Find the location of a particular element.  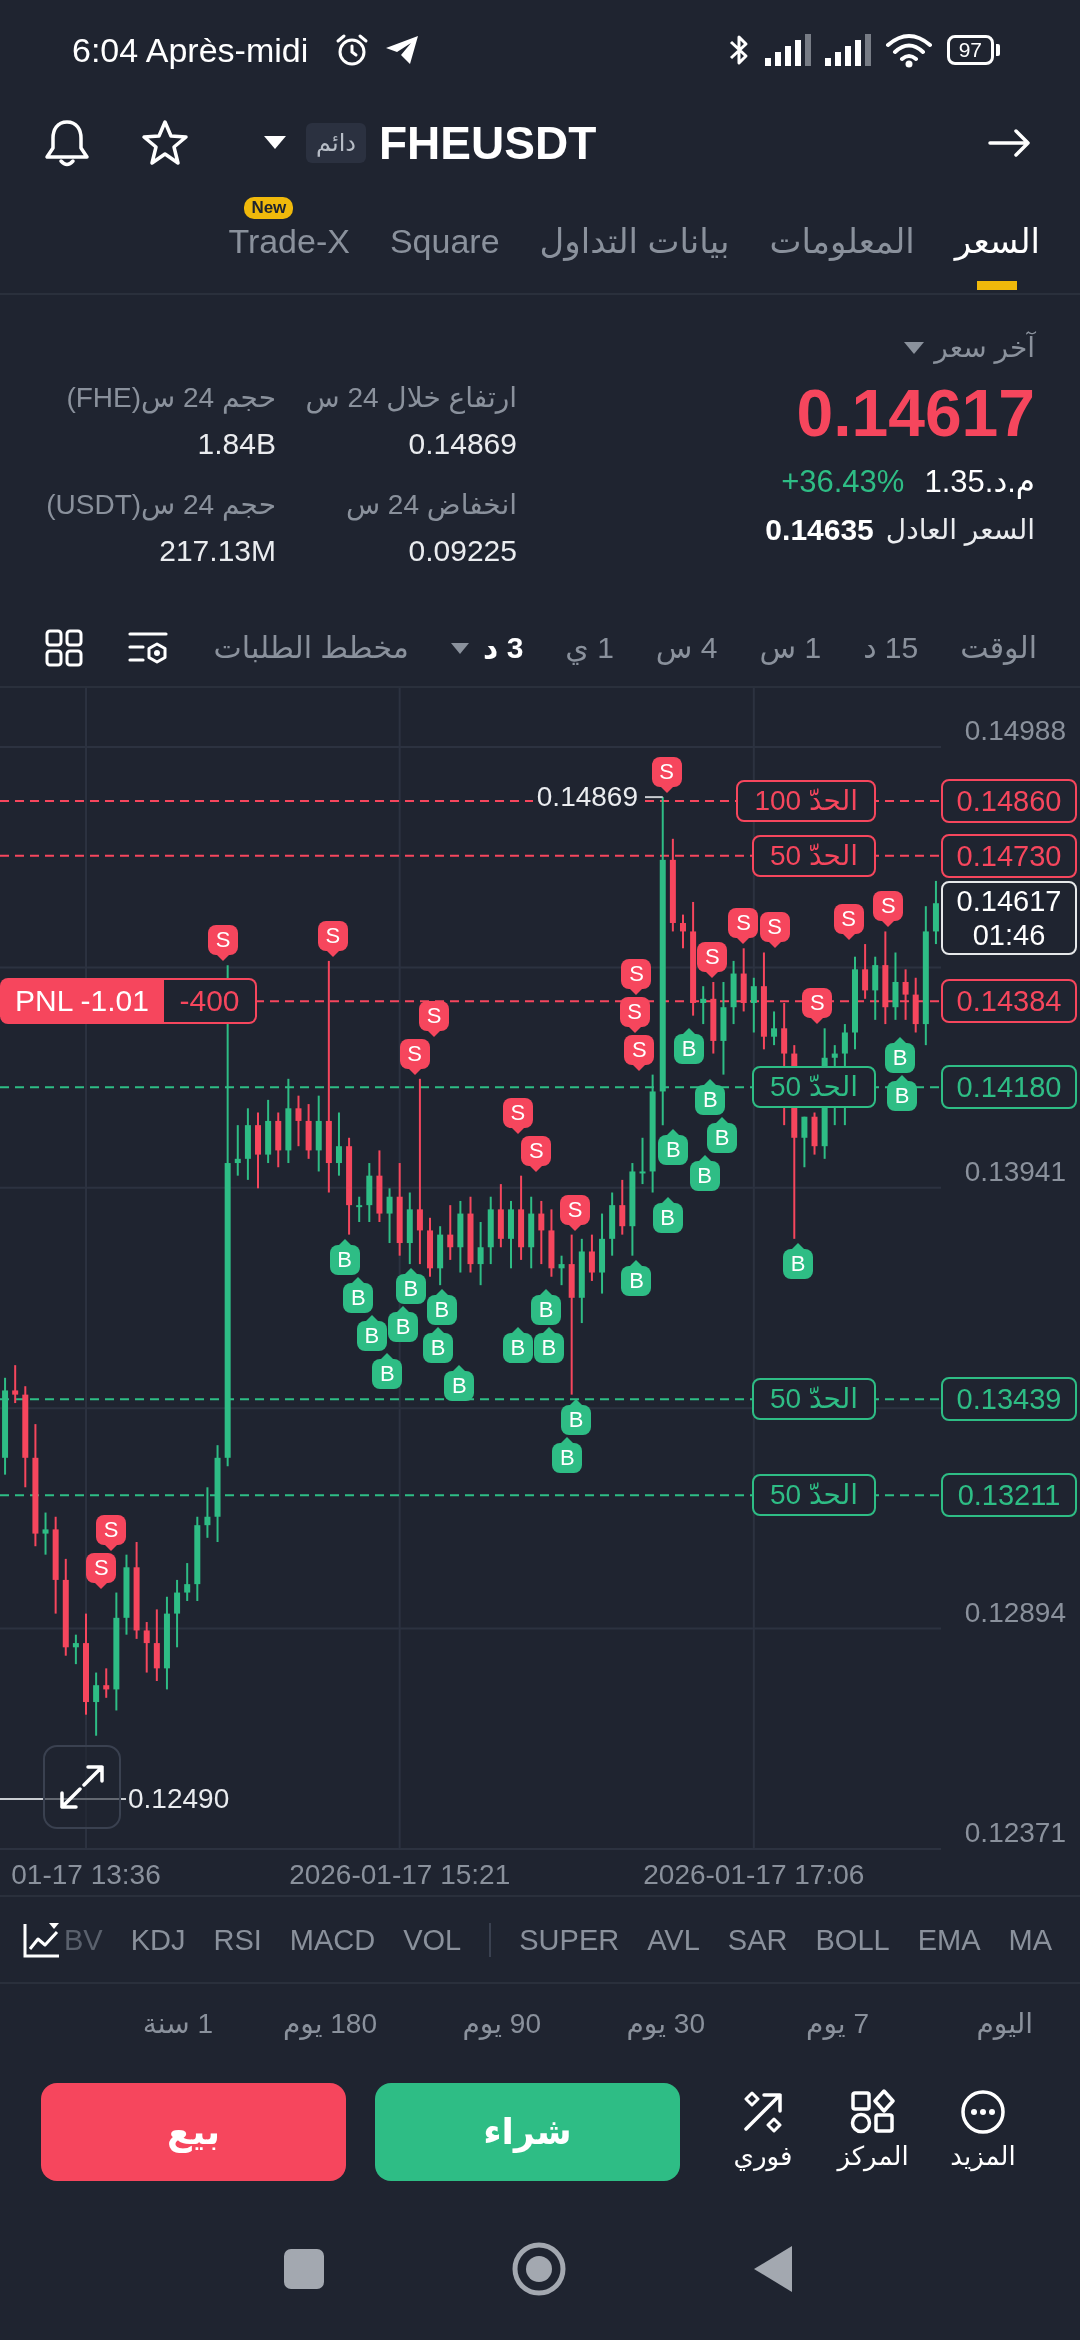

interval-option: الوقت is located at coordinates (998, 648).